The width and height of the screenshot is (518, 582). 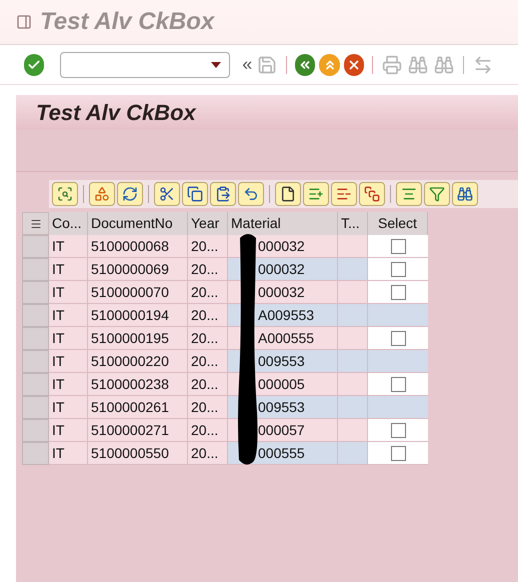 I want to click on list-minus-icon, so click(x=344, y=194).